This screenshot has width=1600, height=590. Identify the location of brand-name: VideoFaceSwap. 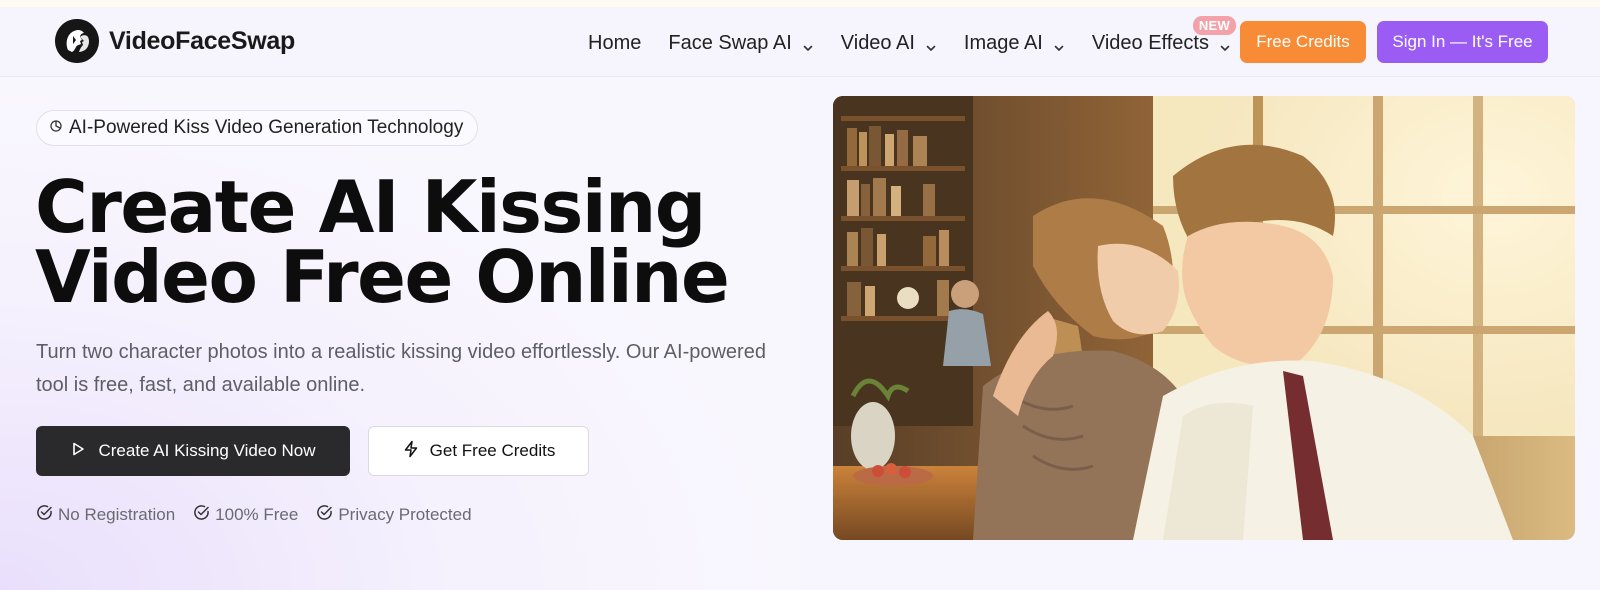
(202, 40).